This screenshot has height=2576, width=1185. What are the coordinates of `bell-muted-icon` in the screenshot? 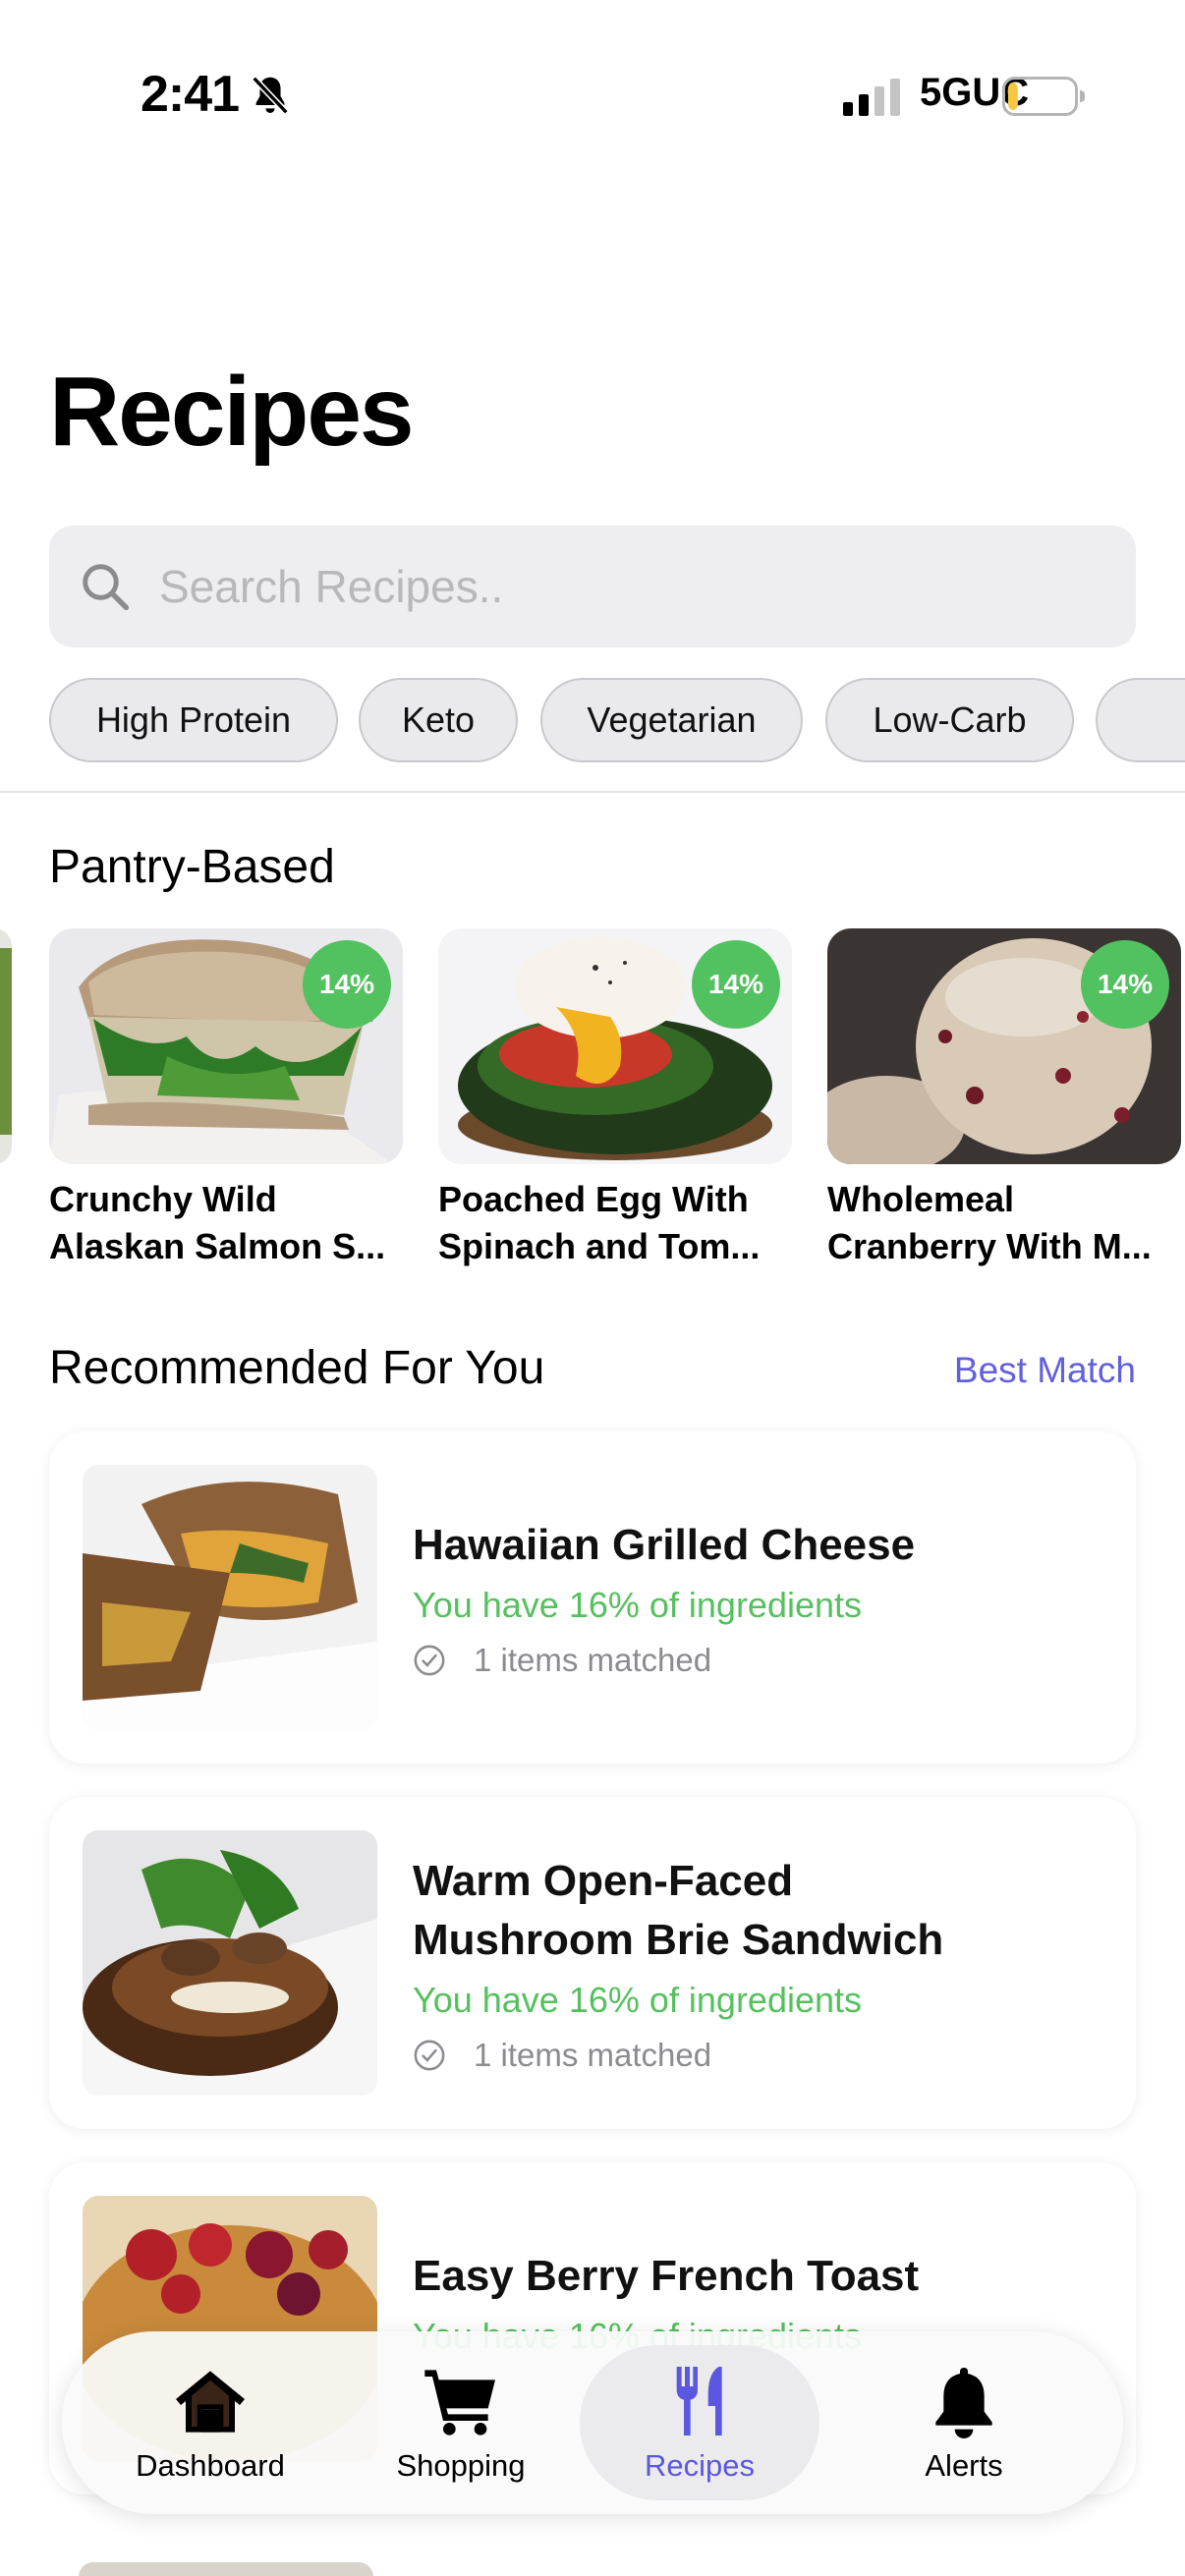 It's located at (271, 95).